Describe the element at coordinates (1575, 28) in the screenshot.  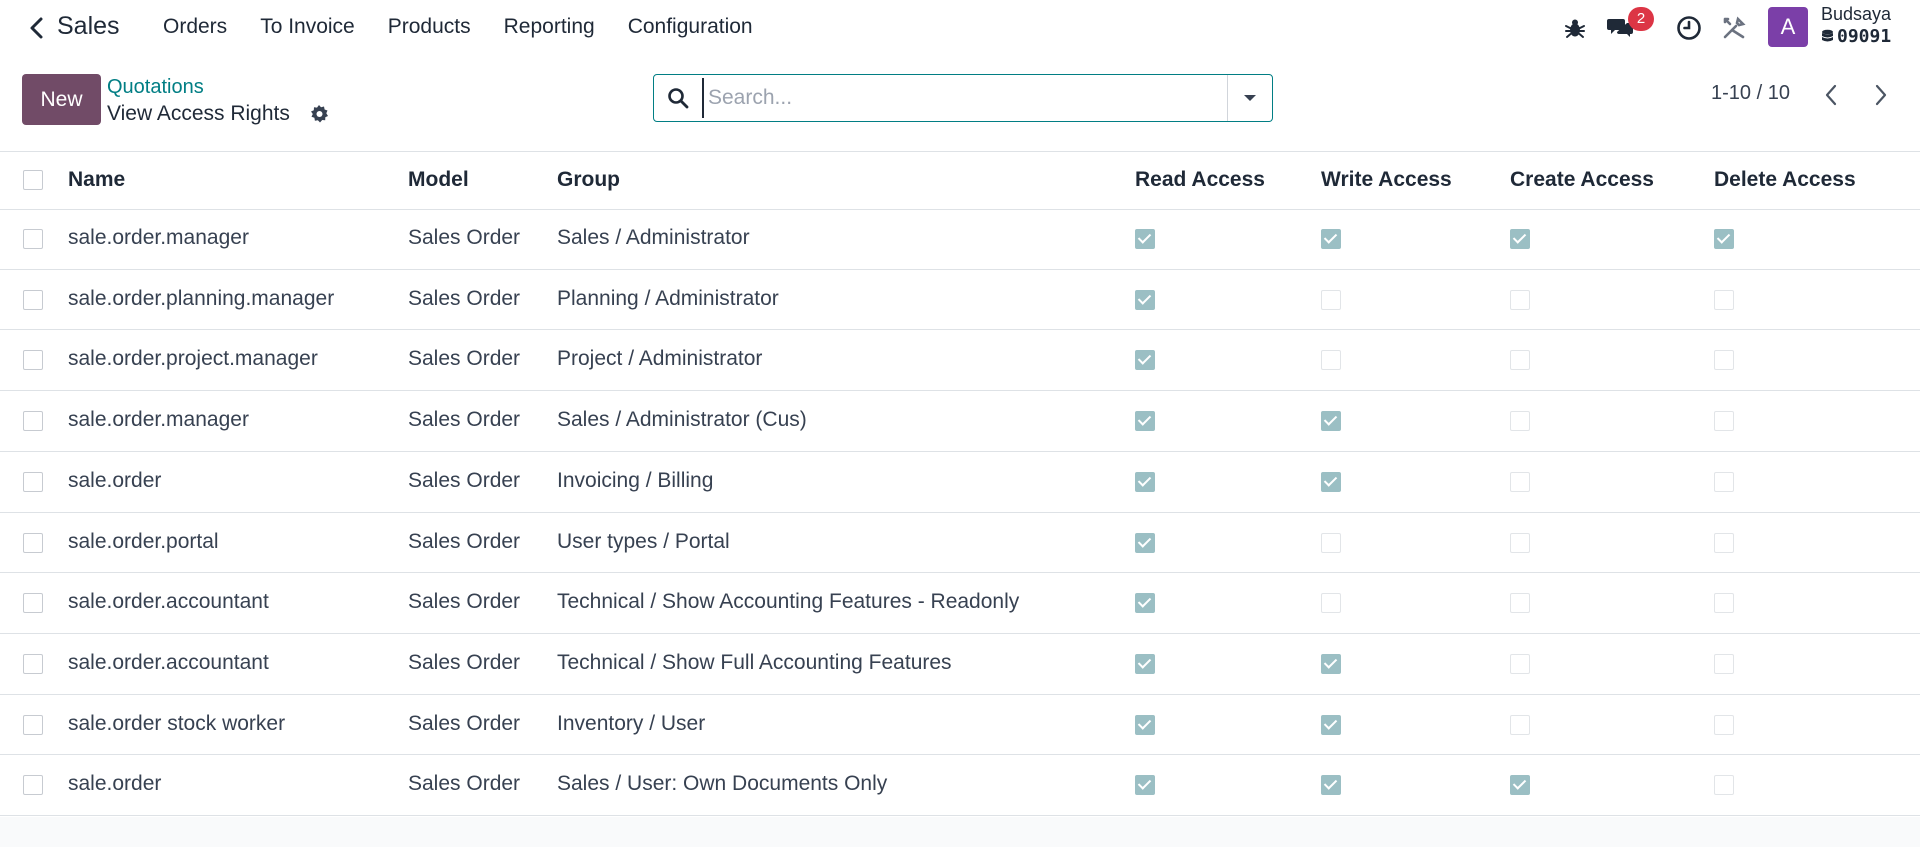
I see `bug-icon` at that location.